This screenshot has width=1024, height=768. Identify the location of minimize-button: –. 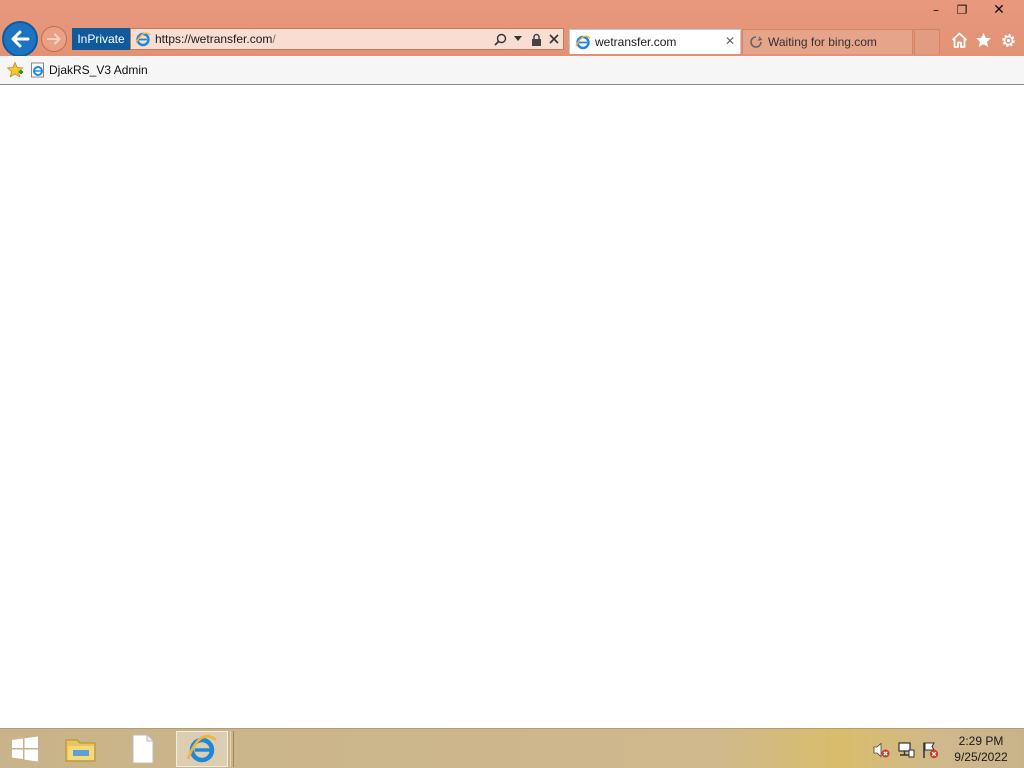
(936, 10).